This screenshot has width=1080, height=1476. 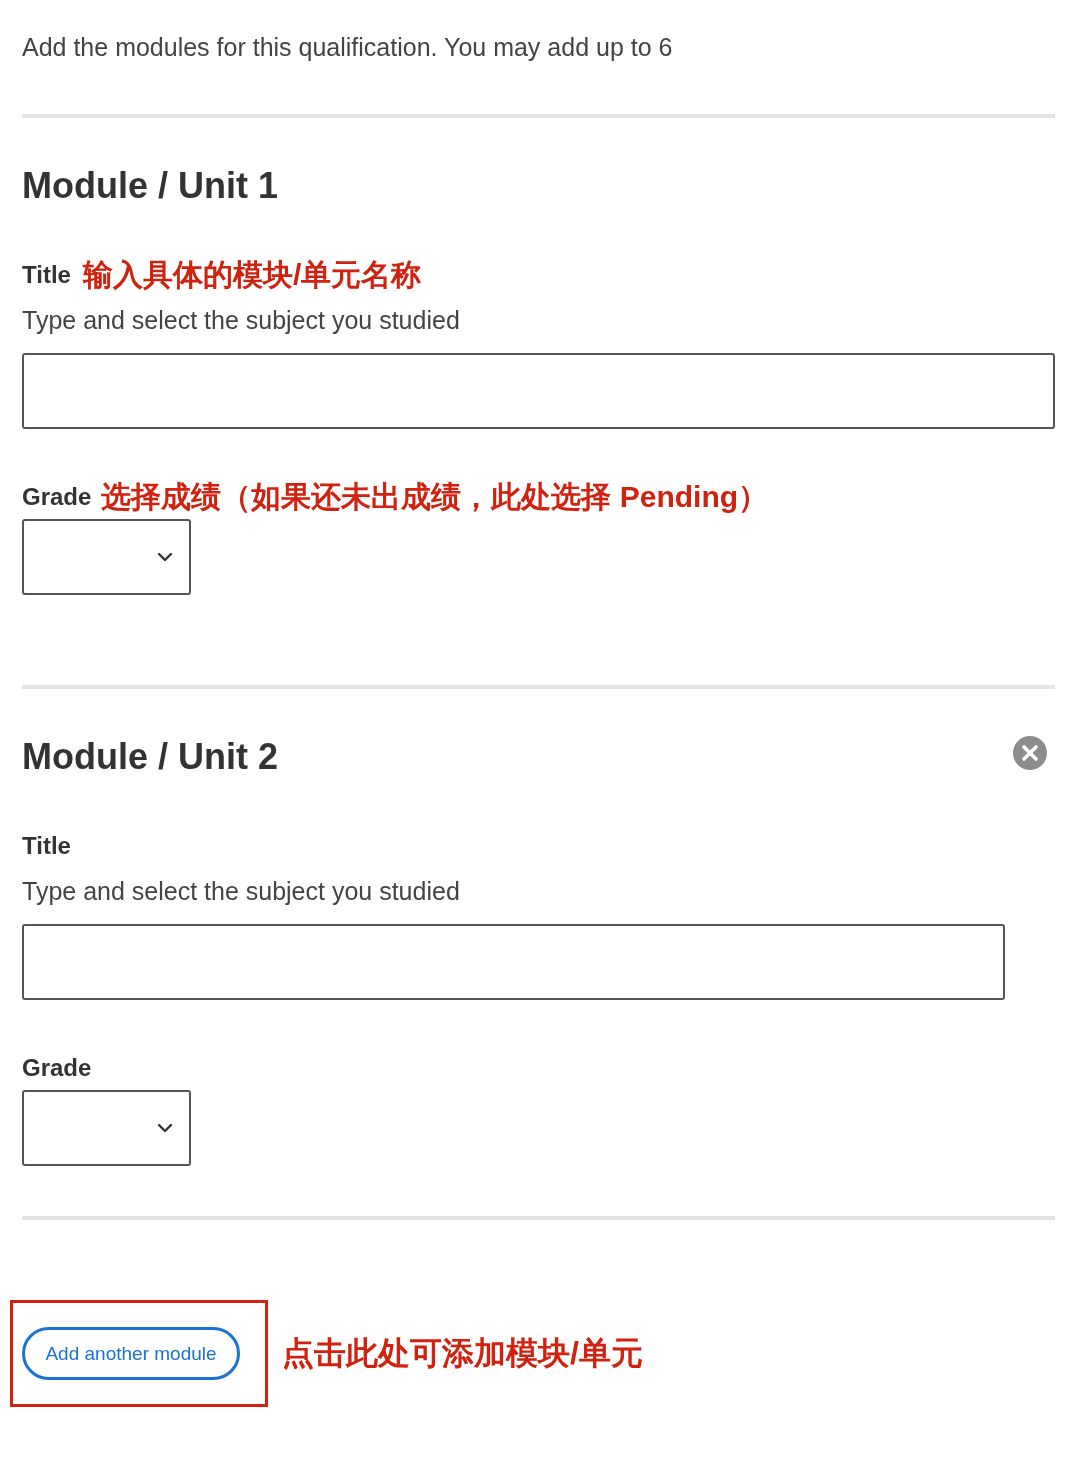 I want to click on module-heading: Module / Unit 2, so click(x=150, y=757).